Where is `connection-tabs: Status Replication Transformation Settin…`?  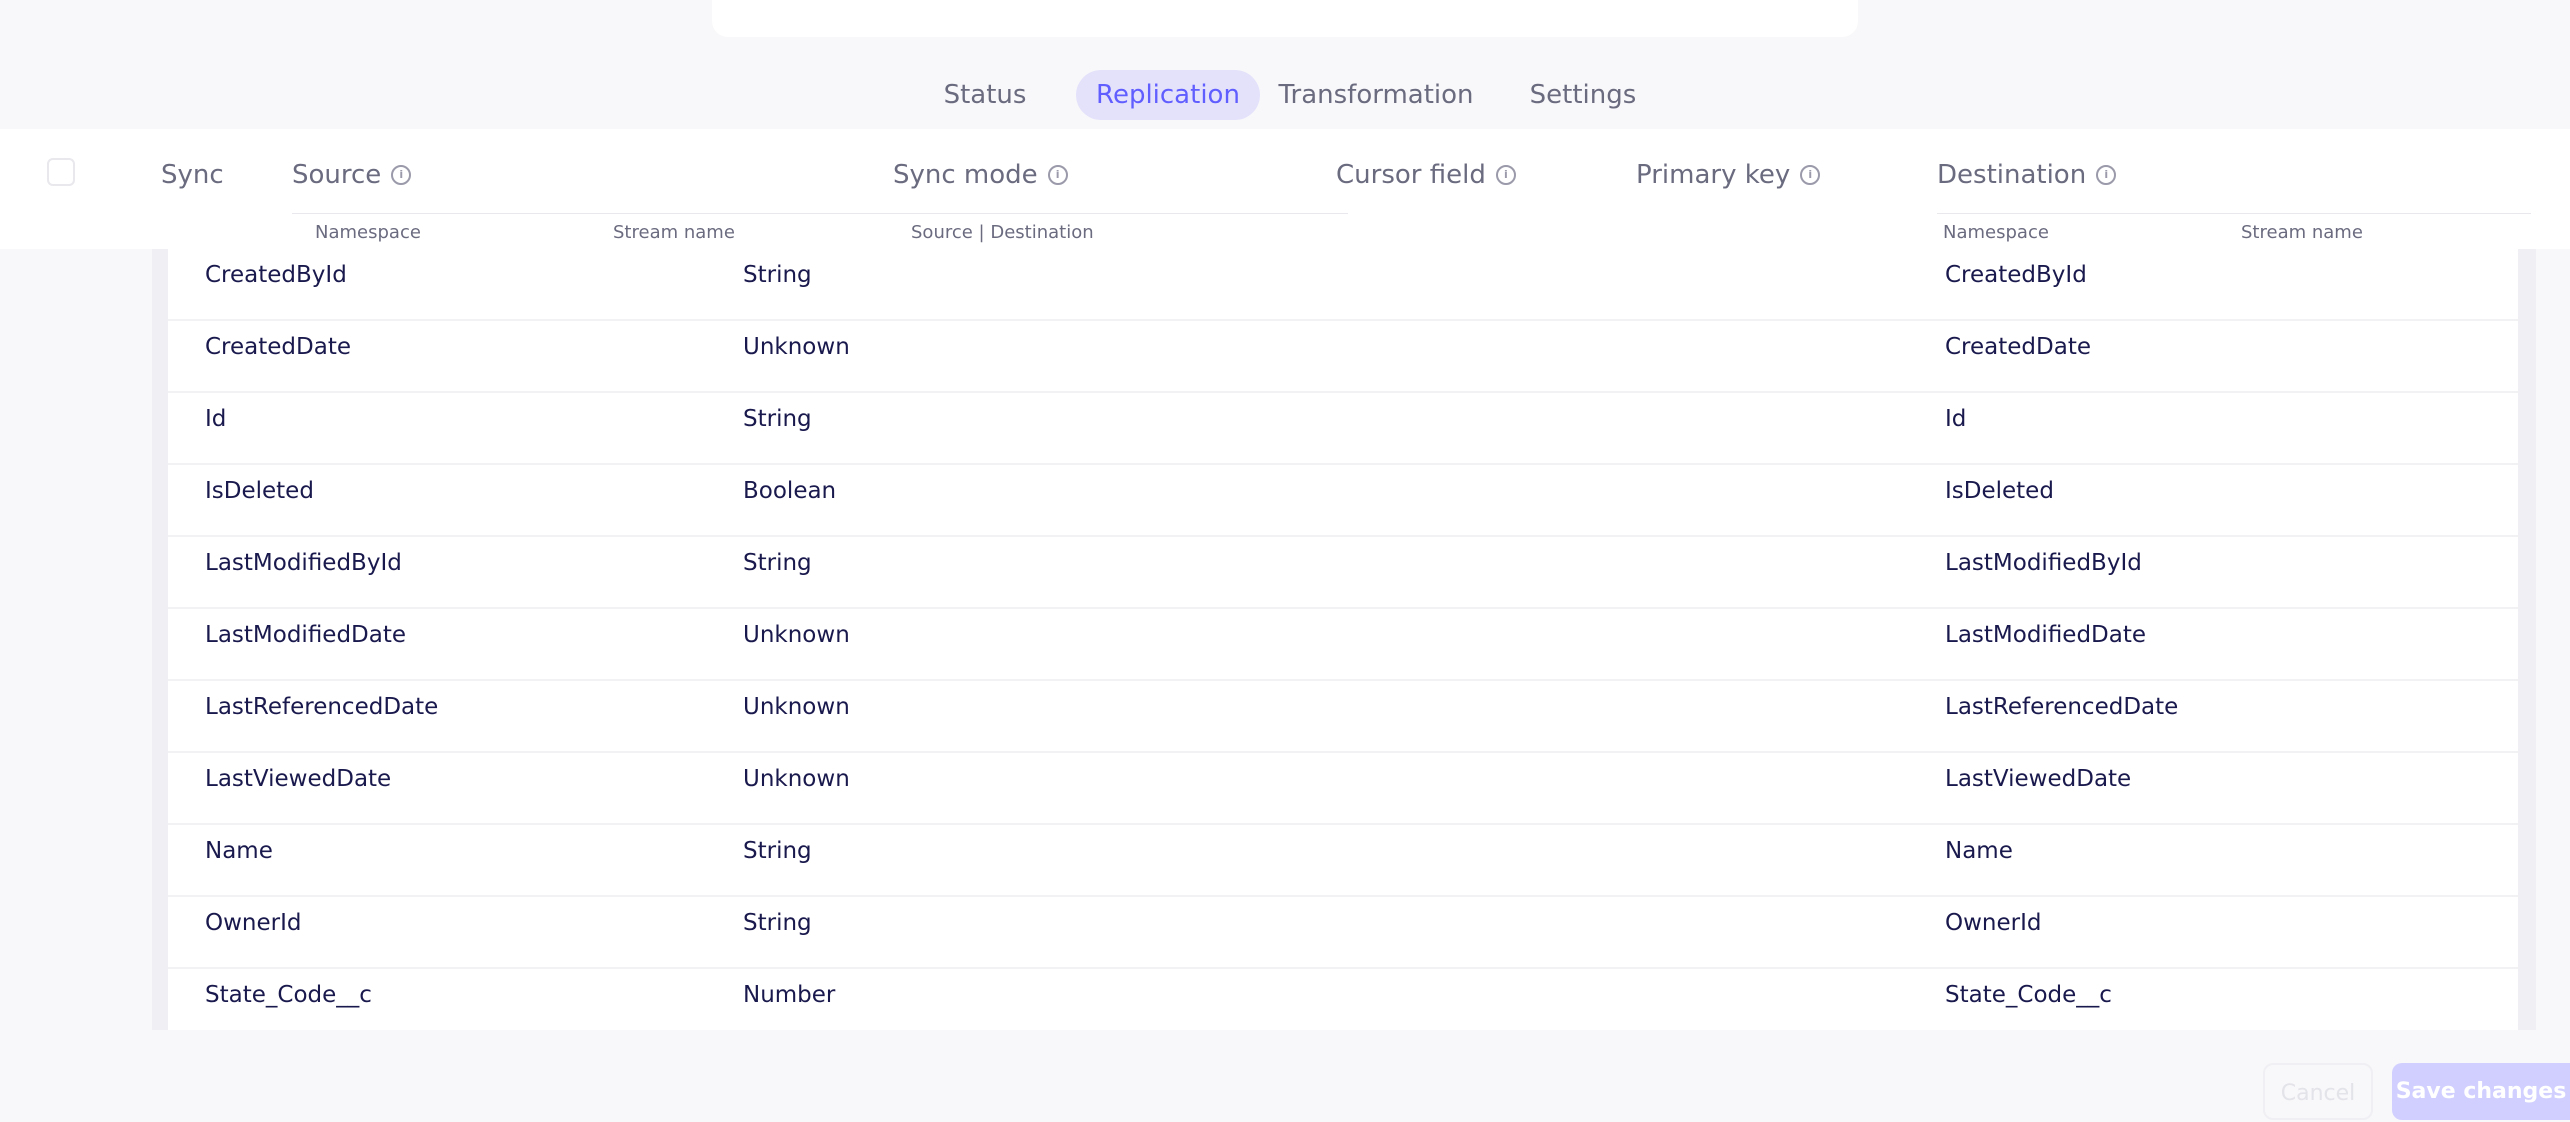
connection-tabs: Status Replication Transformation Settin… is located at coordinates (1285, 95).